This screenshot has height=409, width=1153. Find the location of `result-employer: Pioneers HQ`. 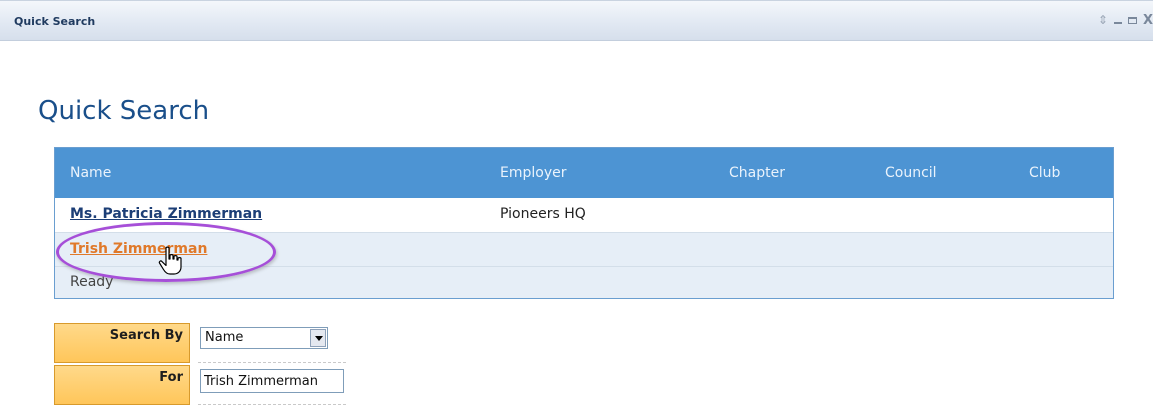

result-employer: Pioneers HQ is located at coordinates (543, 214).